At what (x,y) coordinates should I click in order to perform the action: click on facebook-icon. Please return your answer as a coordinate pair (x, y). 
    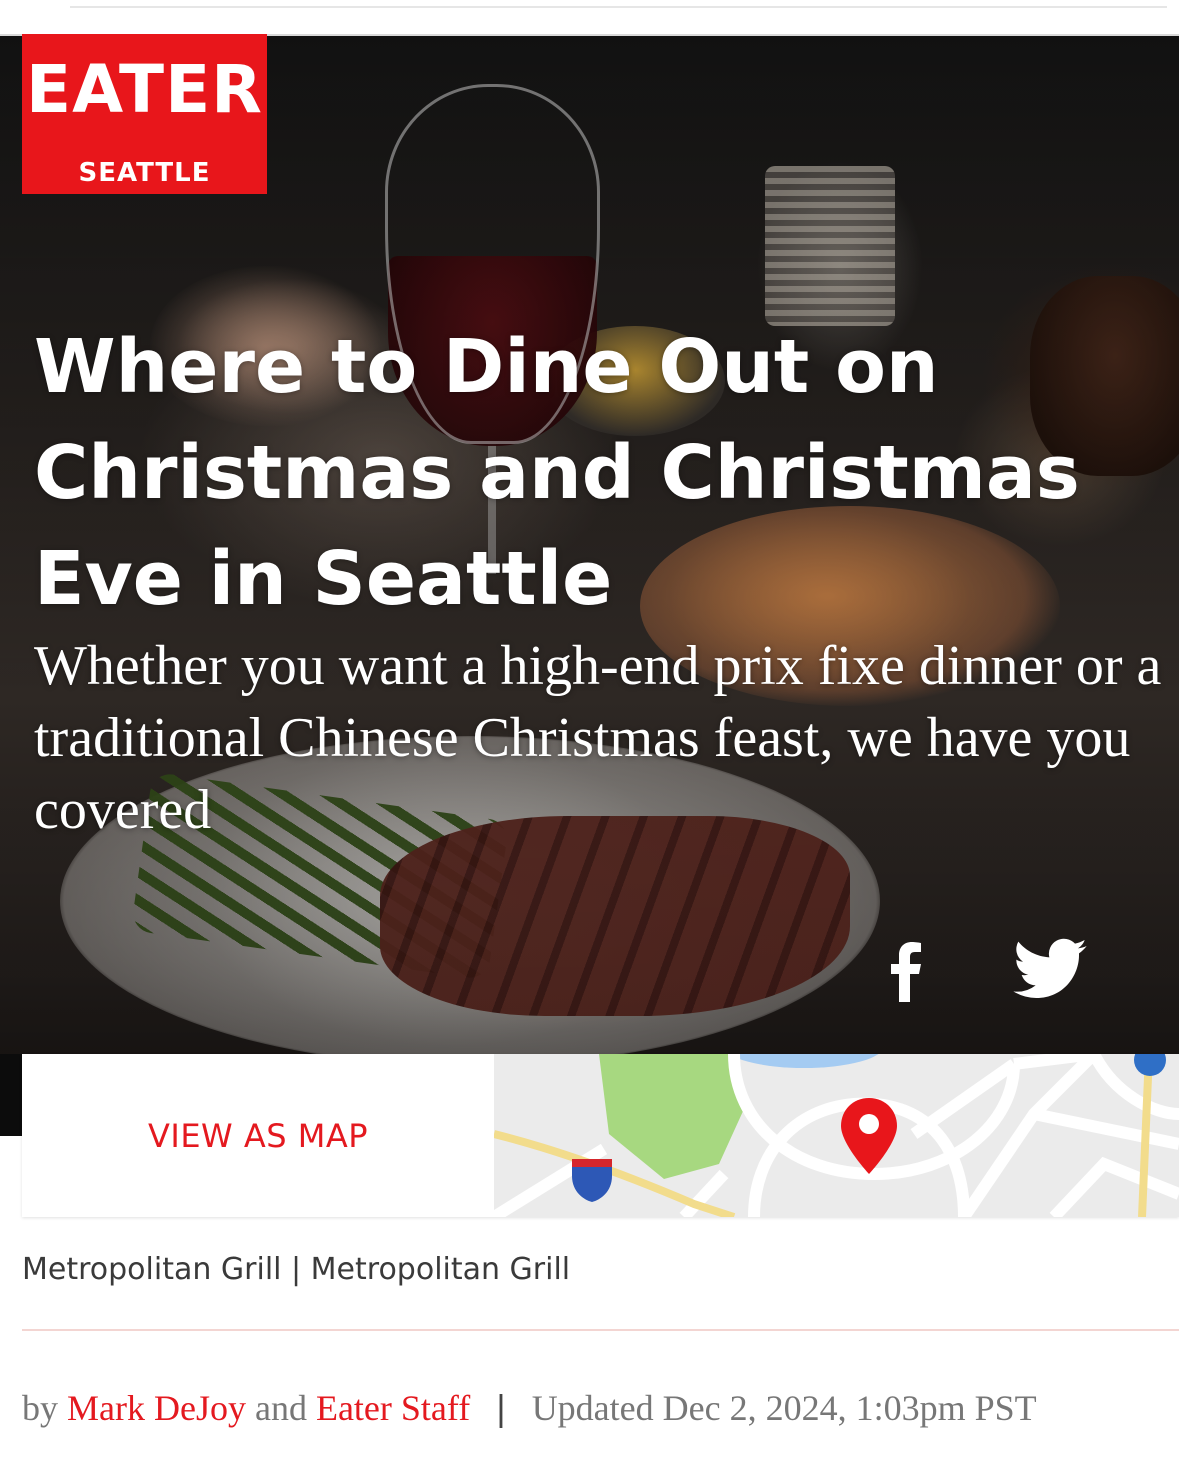
    Looking at the image, I should click on (906, 972).